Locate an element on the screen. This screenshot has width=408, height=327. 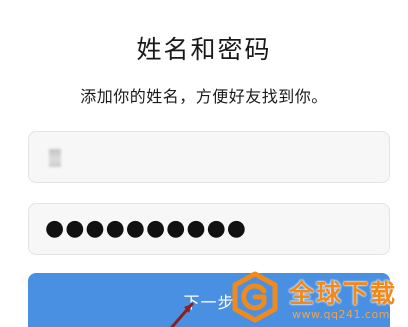
page-title: 姓名和密码 is located at coordinates (204, 49).